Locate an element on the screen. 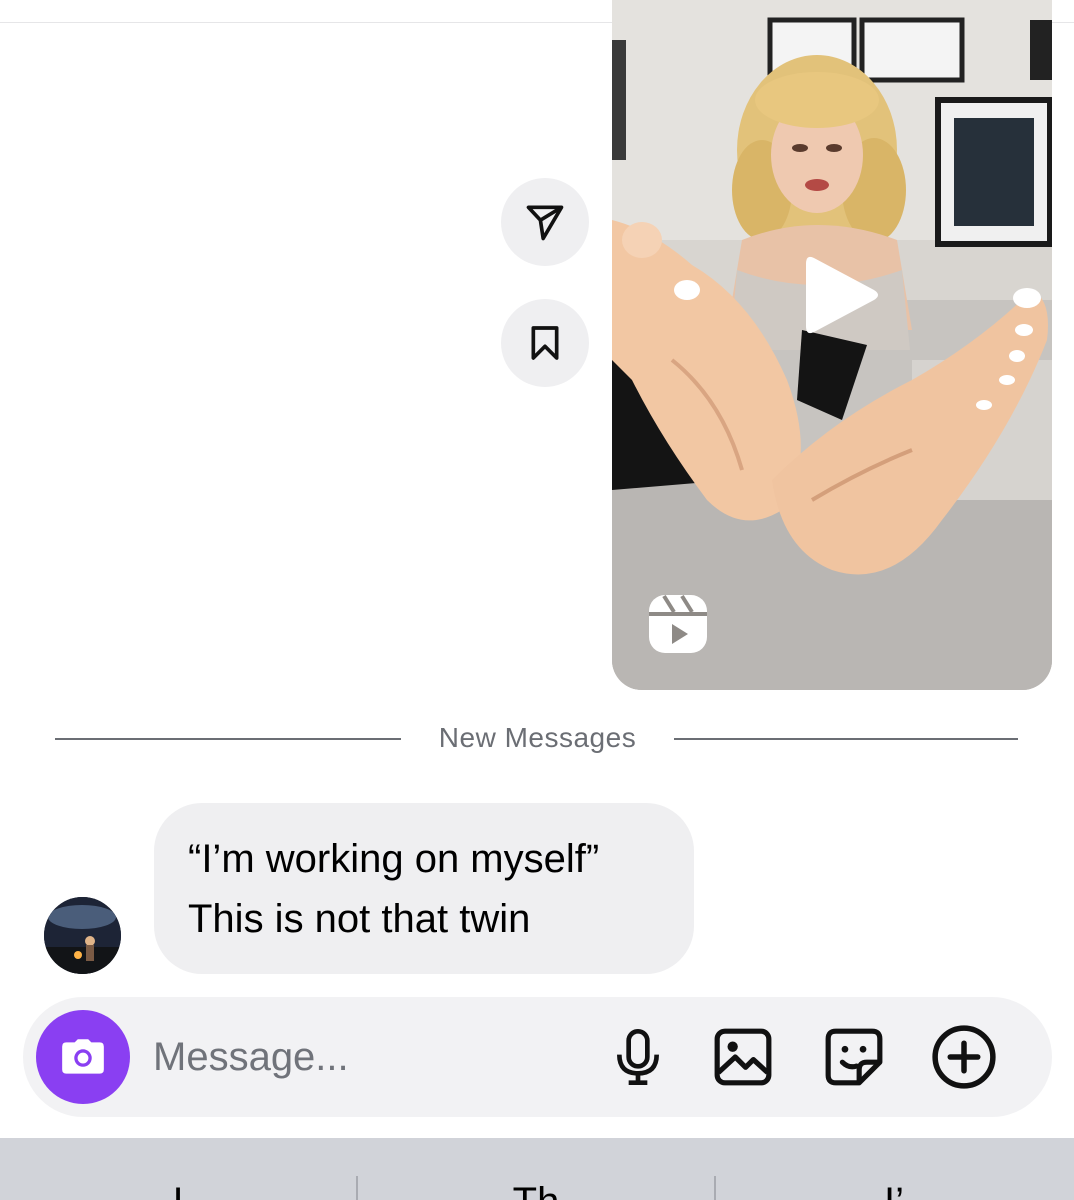 This screenshot has width=1074, height=1200. message-line-2: This is not that twin is located at coordinates (359, 919).